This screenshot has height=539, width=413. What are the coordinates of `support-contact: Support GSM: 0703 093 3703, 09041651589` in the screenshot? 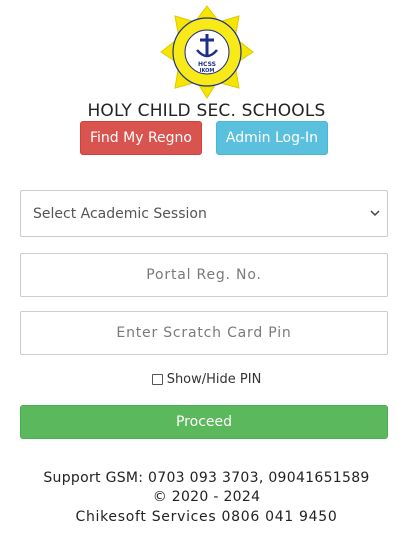 It's located at (206, 478).